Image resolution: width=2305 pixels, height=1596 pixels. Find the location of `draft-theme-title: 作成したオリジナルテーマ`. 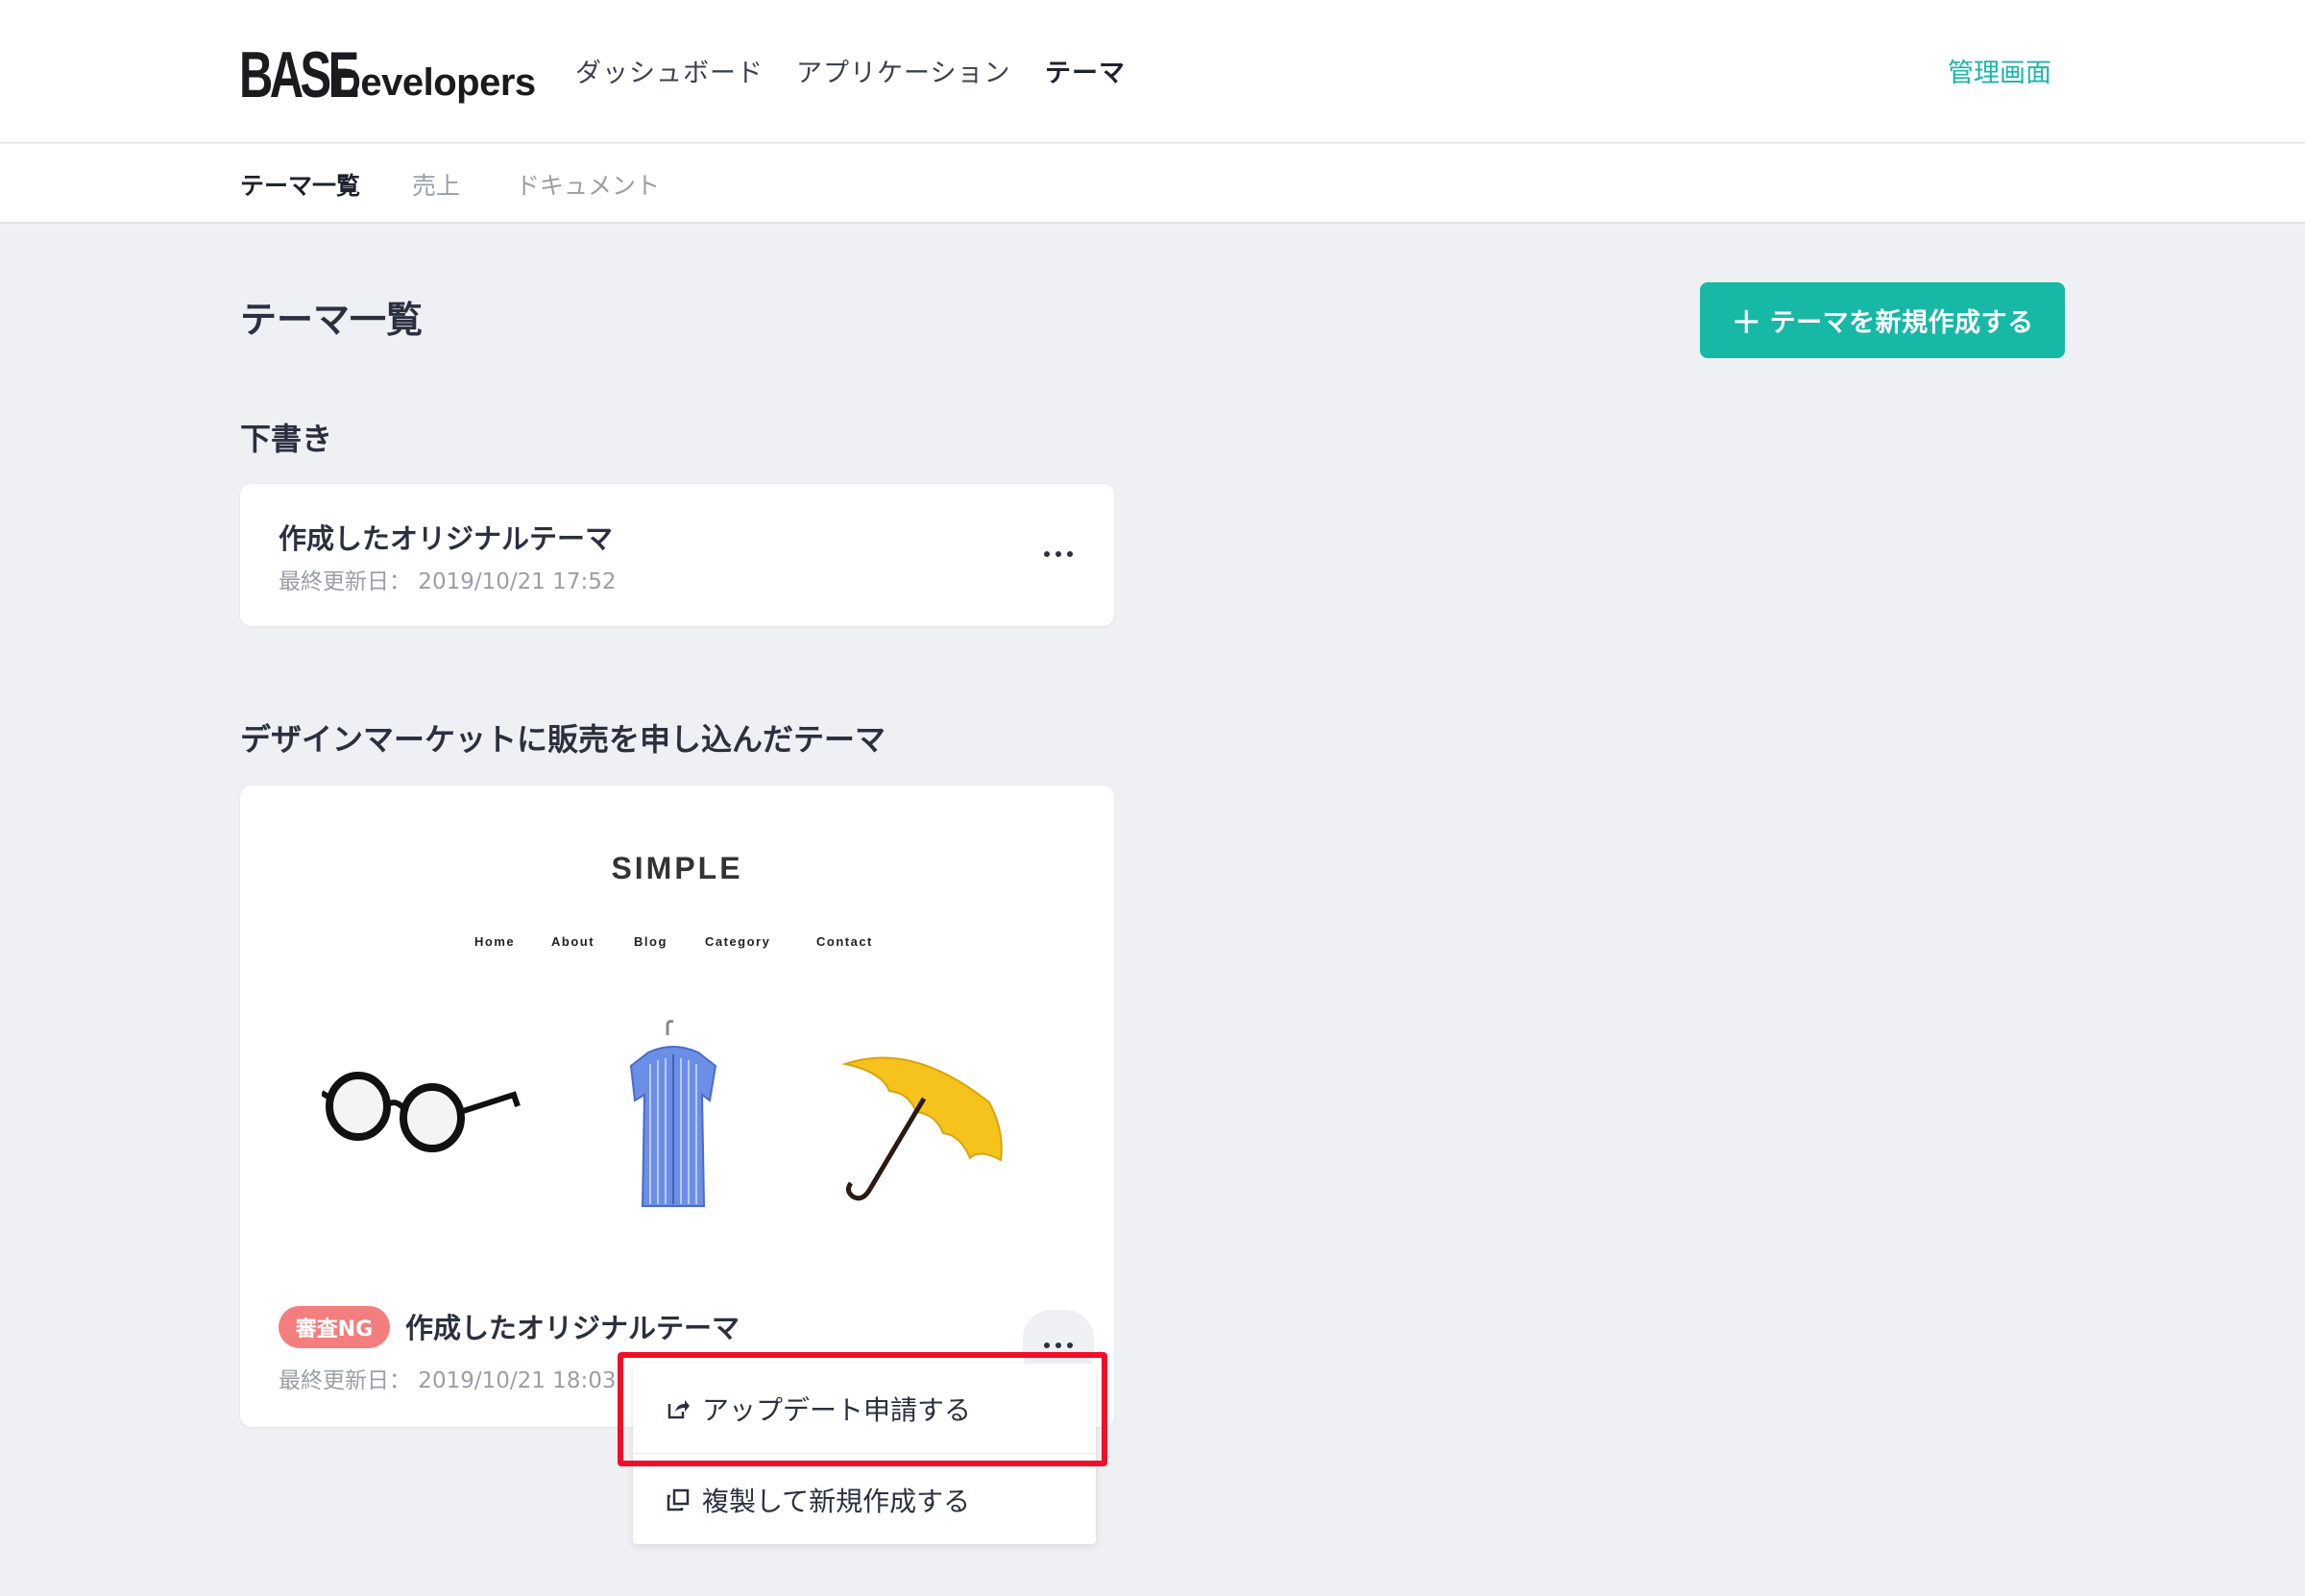

draft-theme-title: 作成したオリジナルテーマ is located at coordinates (446, 538).